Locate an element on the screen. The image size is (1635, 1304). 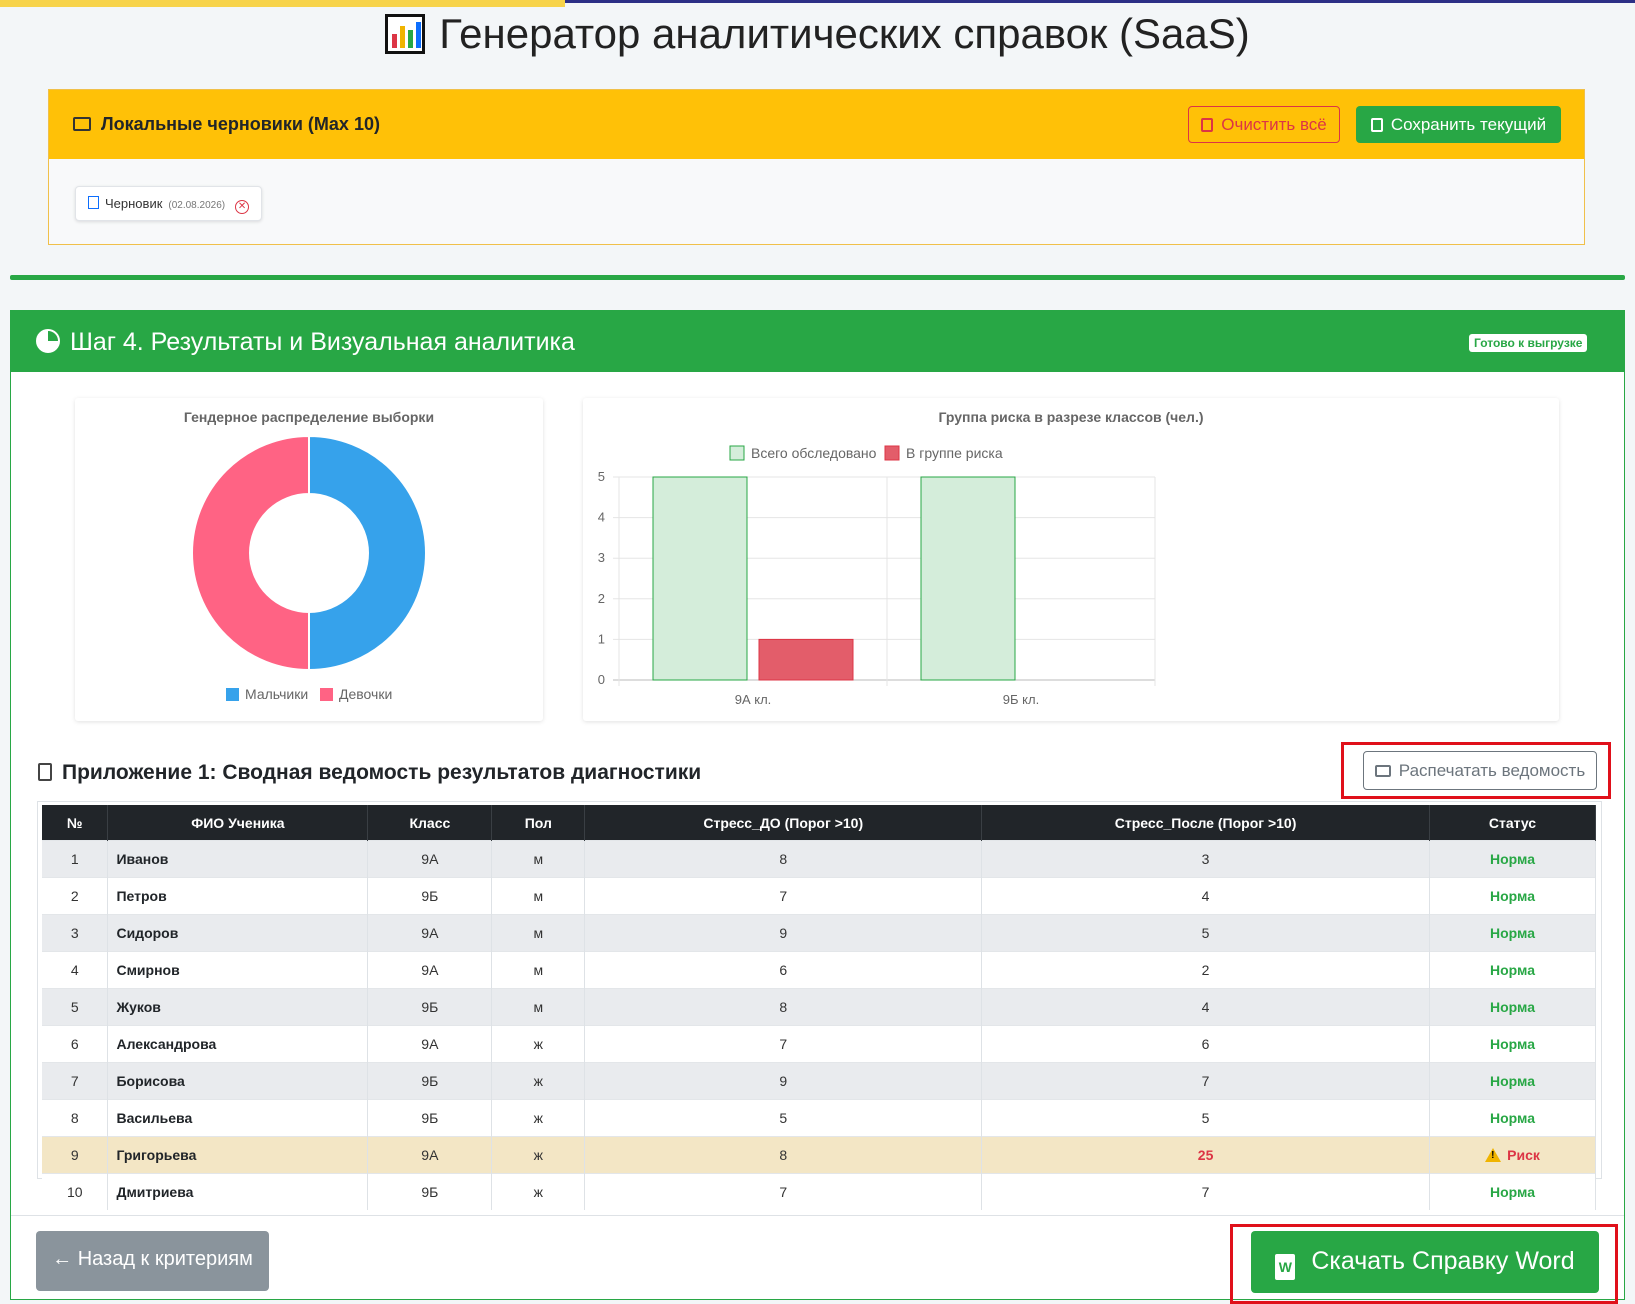
table-cell: Григорьева is located at coordinates (238, 1155).